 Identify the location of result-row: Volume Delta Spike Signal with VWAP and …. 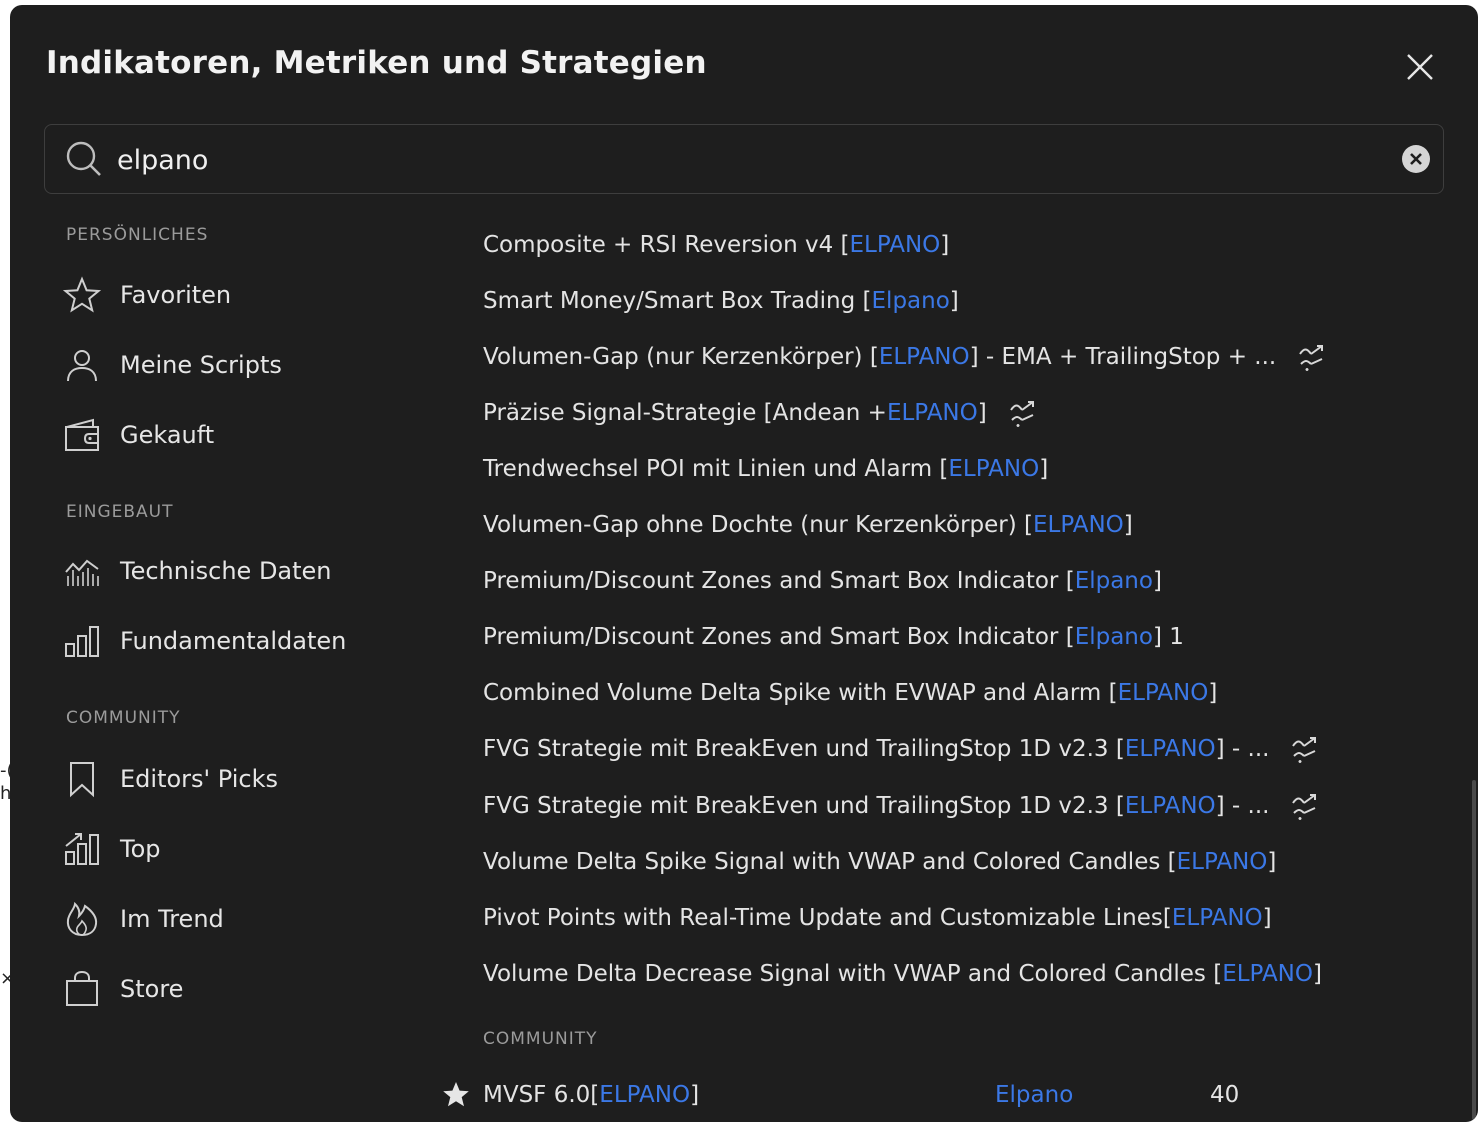
(879, 862).